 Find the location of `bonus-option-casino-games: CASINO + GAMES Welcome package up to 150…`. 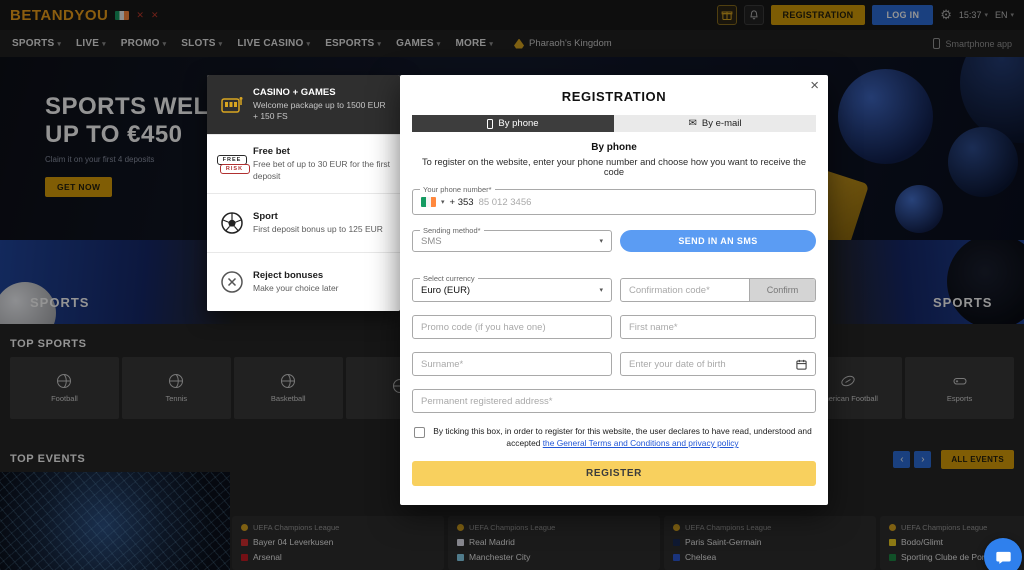

bonus-option-casino-games: CASINO + GAMES Welcome package up to 150… is located at coordinates (303, 104).